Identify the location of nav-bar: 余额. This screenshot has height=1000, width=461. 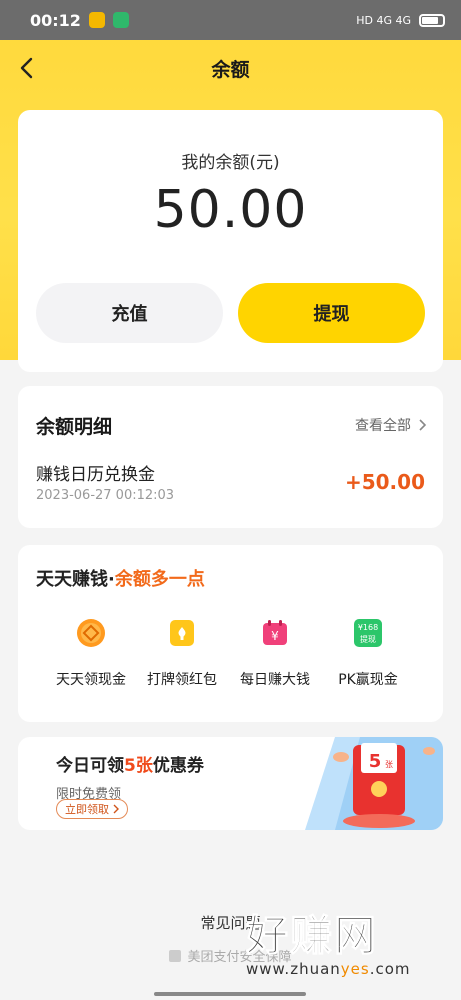
(230, 68).